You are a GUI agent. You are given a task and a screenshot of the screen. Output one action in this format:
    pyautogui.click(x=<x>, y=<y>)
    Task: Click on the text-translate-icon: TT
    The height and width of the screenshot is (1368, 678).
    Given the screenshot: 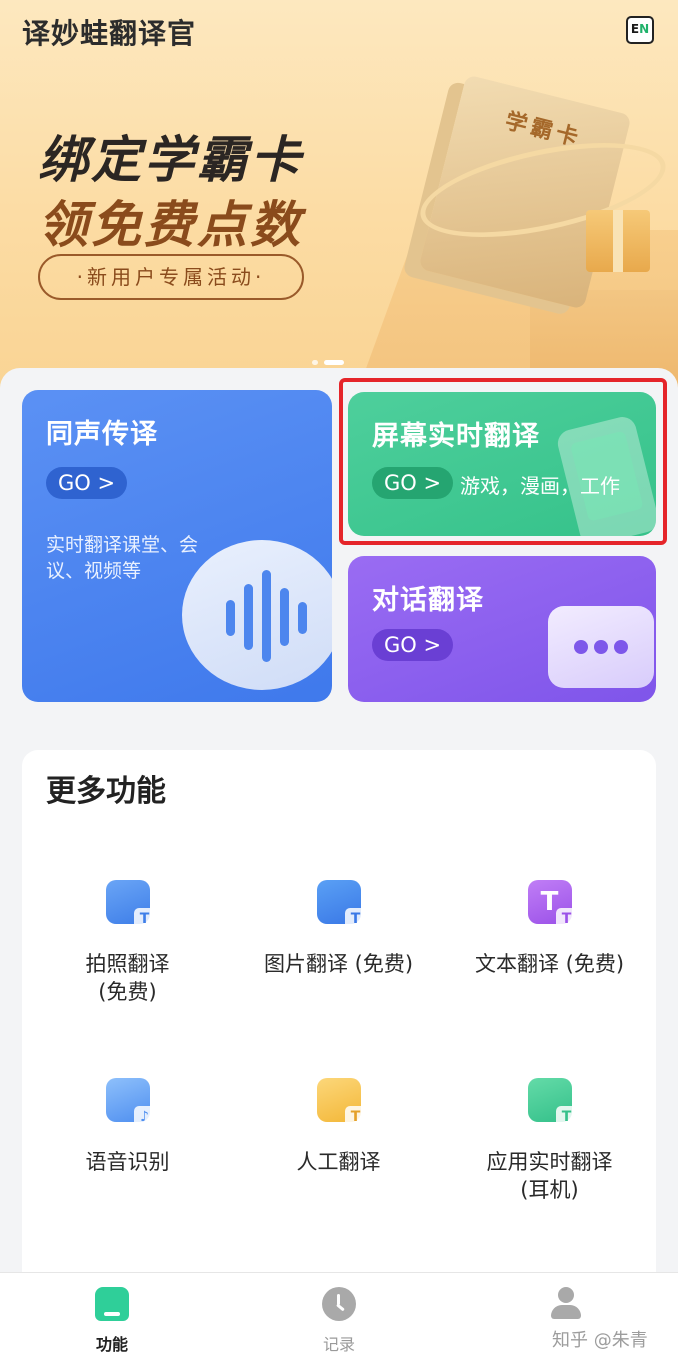 What is the action you would take?
    pyautogui.click(x=552, y=905)
    